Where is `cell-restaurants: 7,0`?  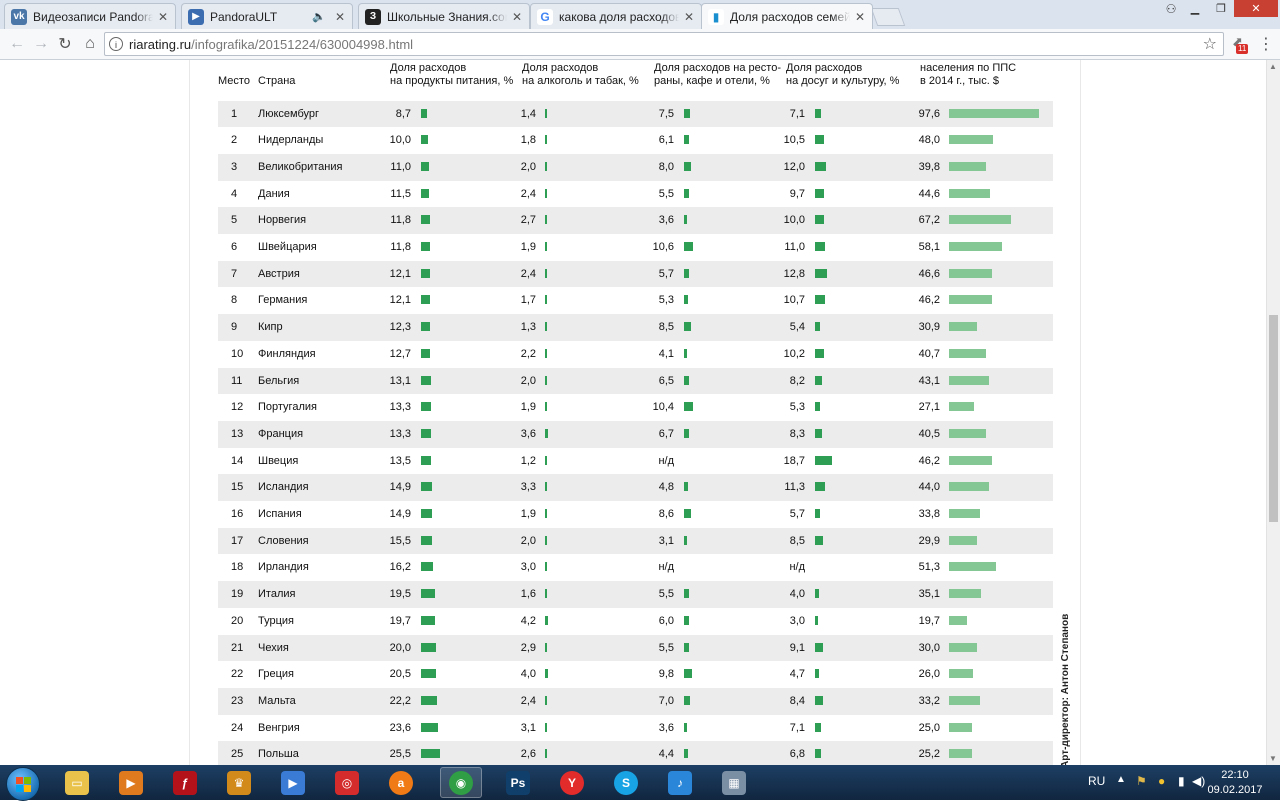 cell-restaurants: 7,0 is located at coordinates (666, 700).